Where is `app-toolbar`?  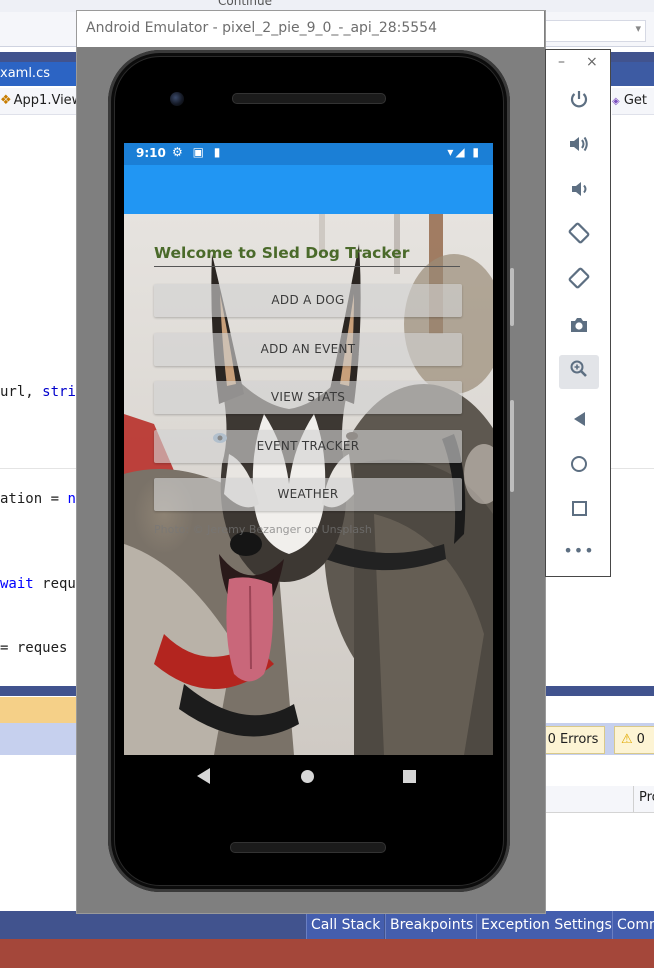 app-toolbar is located at coordinates (308, 189).